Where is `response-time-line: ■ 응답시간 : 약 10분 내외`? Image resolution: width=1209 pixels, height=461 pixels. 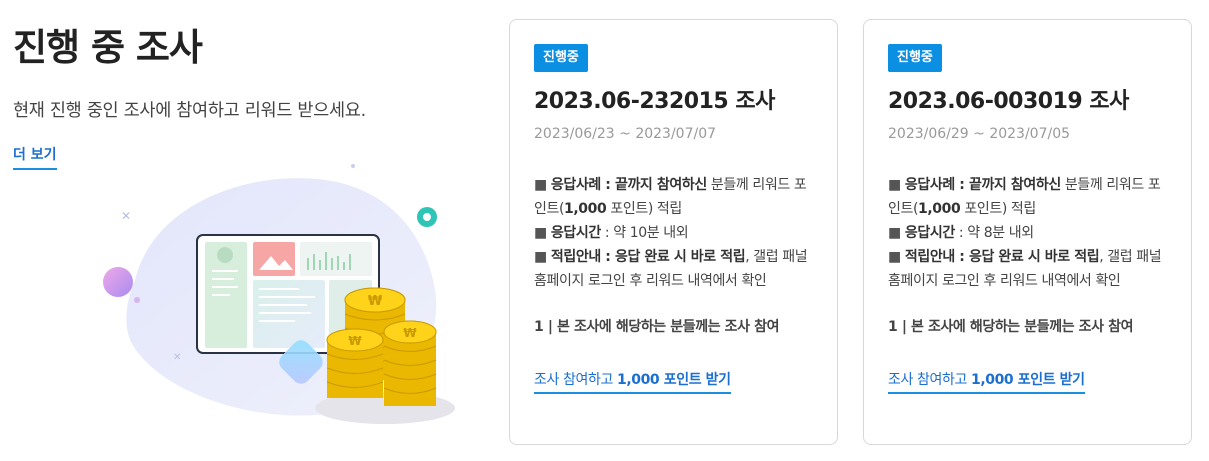
response-time-line: ■ 응답시간 : 약 10분 내외 is located at coordinates (611, 233).